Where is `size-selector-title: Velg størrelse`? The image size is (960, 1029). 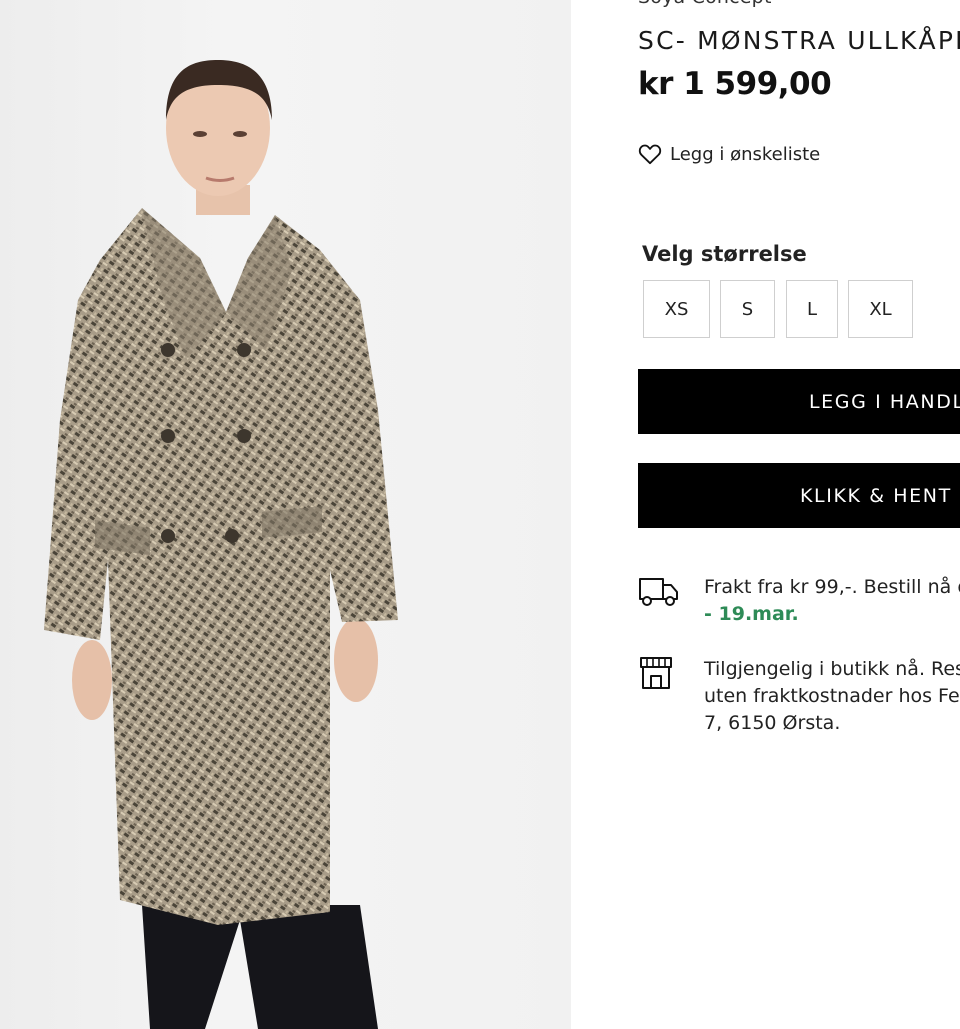
size-selector-title: Velg størrelse is located at coordinates (724, 254).